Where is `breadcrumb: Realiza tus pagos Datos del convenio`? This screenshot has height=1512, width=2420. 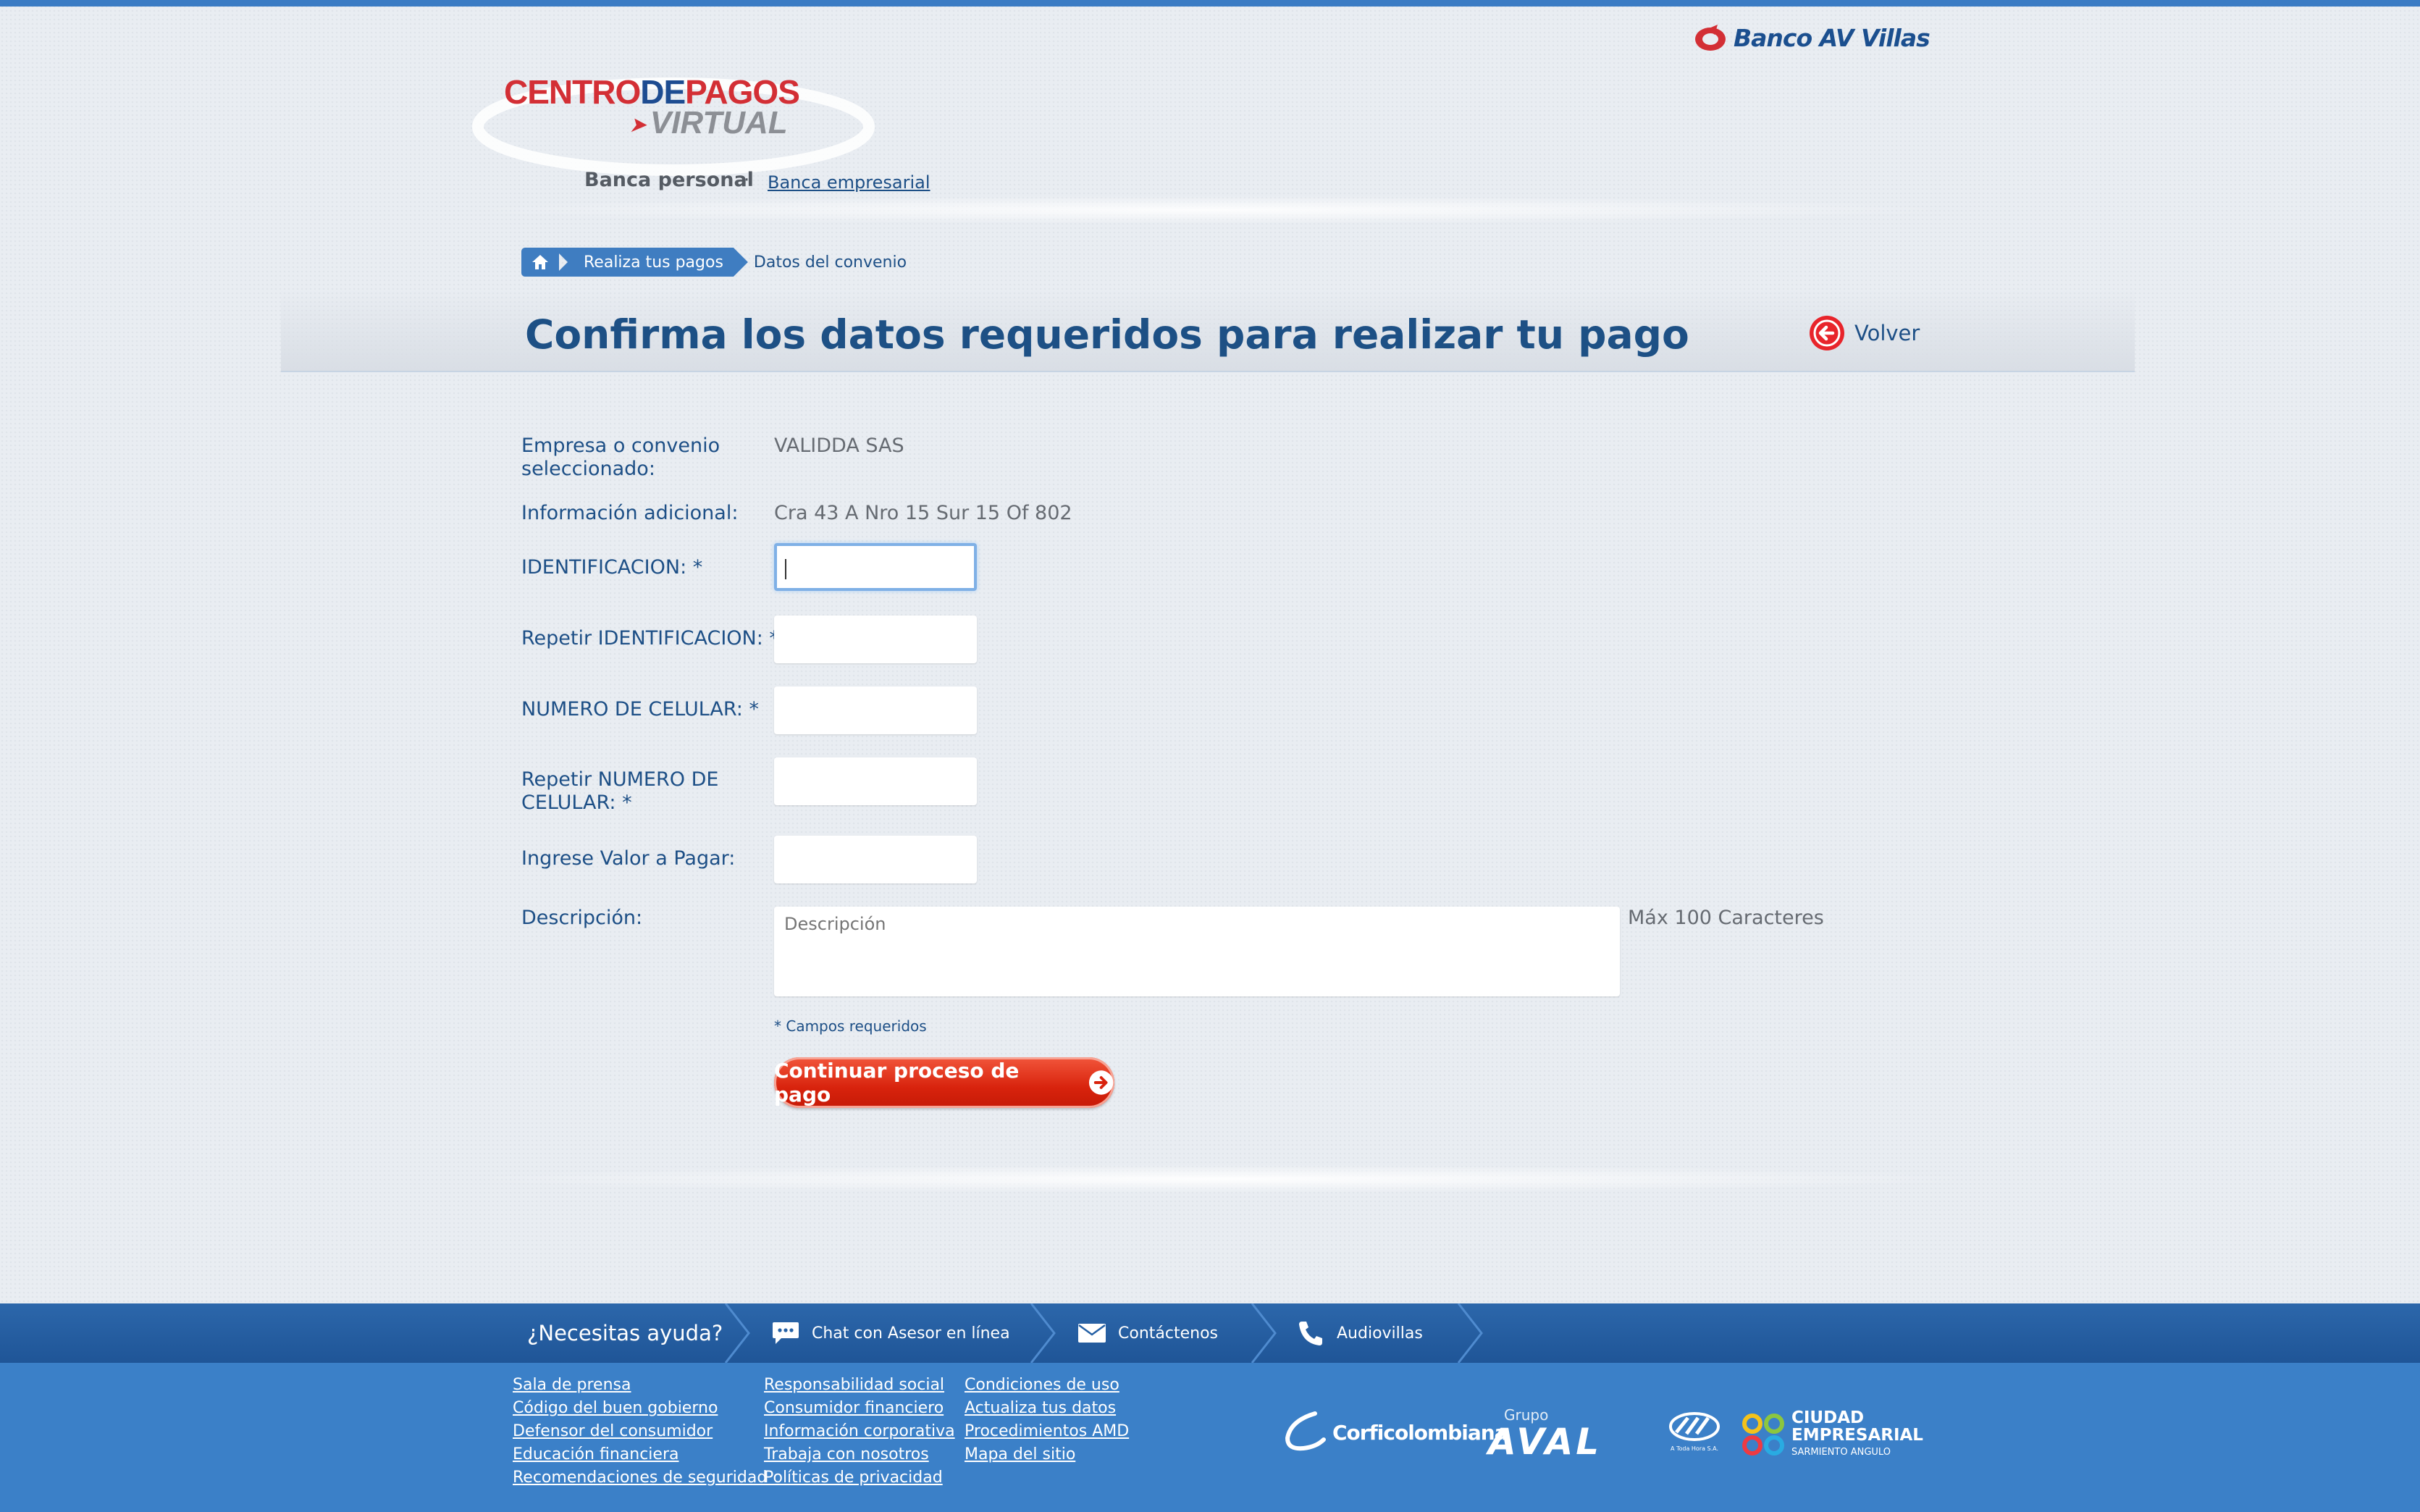 breadcrumb: Realiza tus pagos Datos del convenio is located at coordinates (714, 262).